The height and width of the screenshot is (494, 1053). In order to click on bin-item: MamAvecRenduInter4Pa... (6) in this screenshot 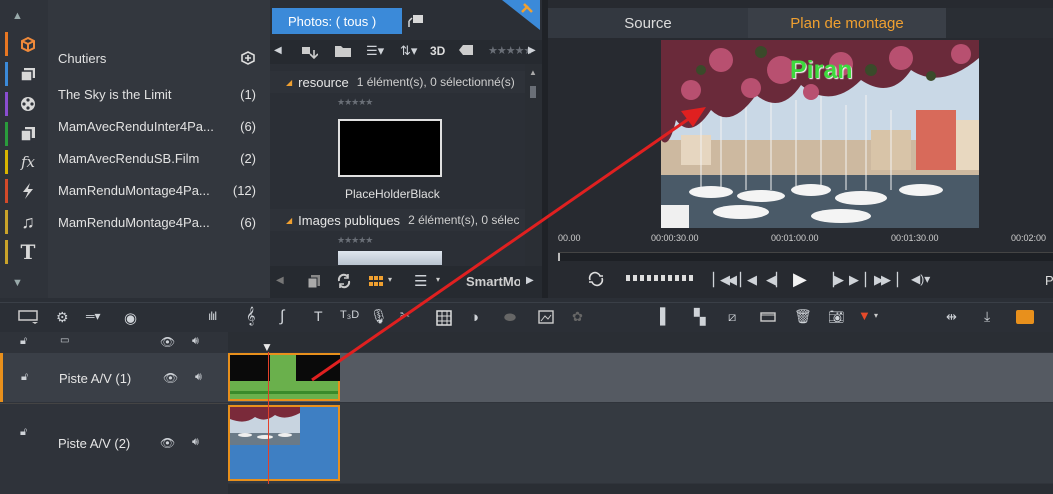, I will do `click(159, 126)`.